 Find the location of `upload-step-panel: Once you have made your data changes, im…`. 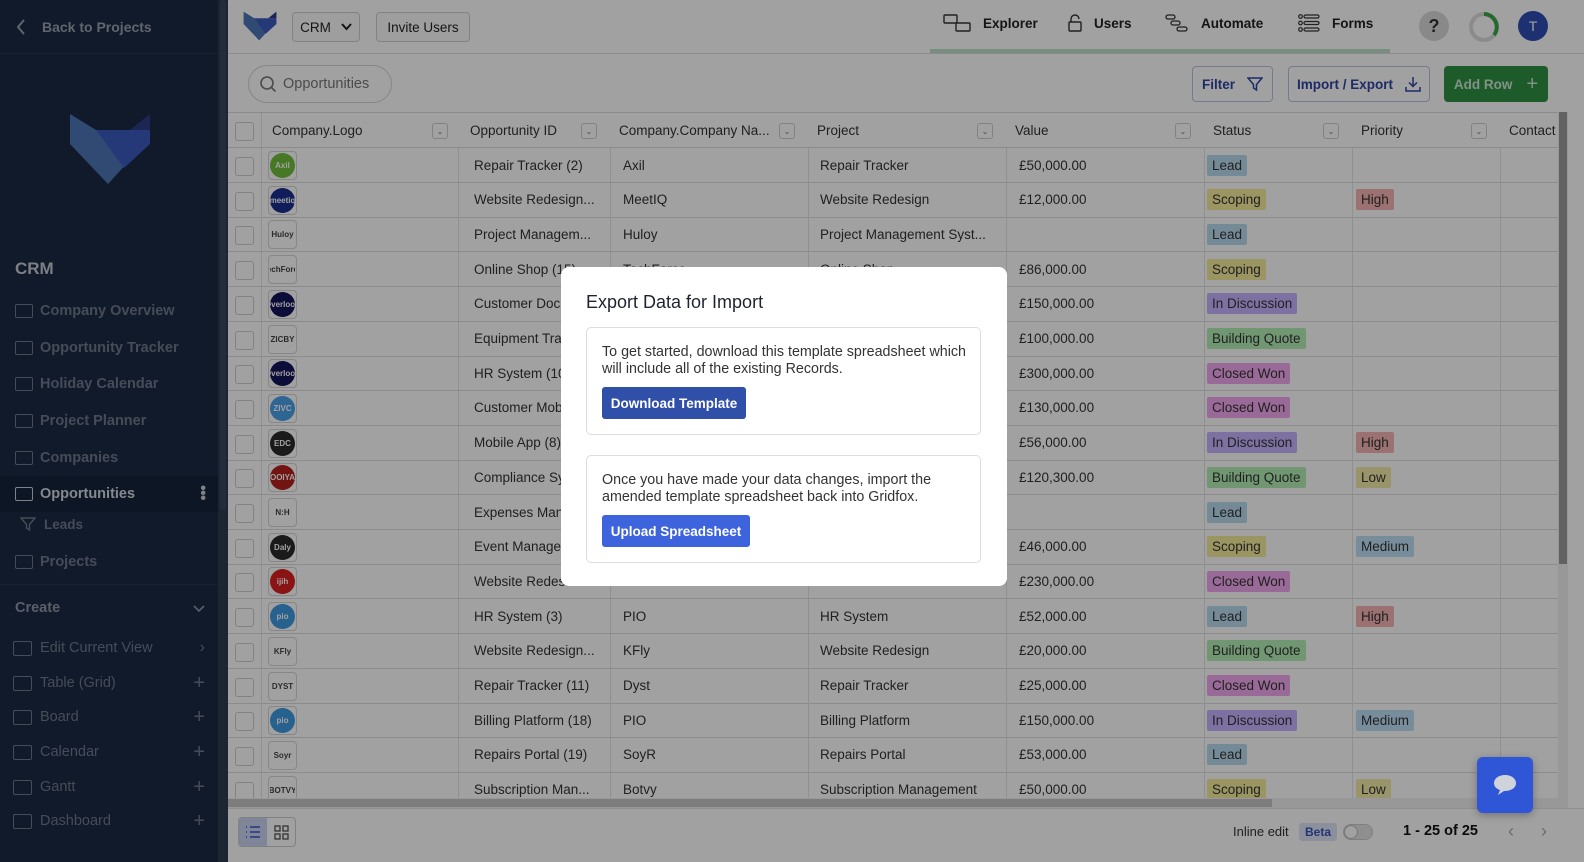

upload-step-panel: Once you have made your data changes, im… is located at coordinates (783, 509).